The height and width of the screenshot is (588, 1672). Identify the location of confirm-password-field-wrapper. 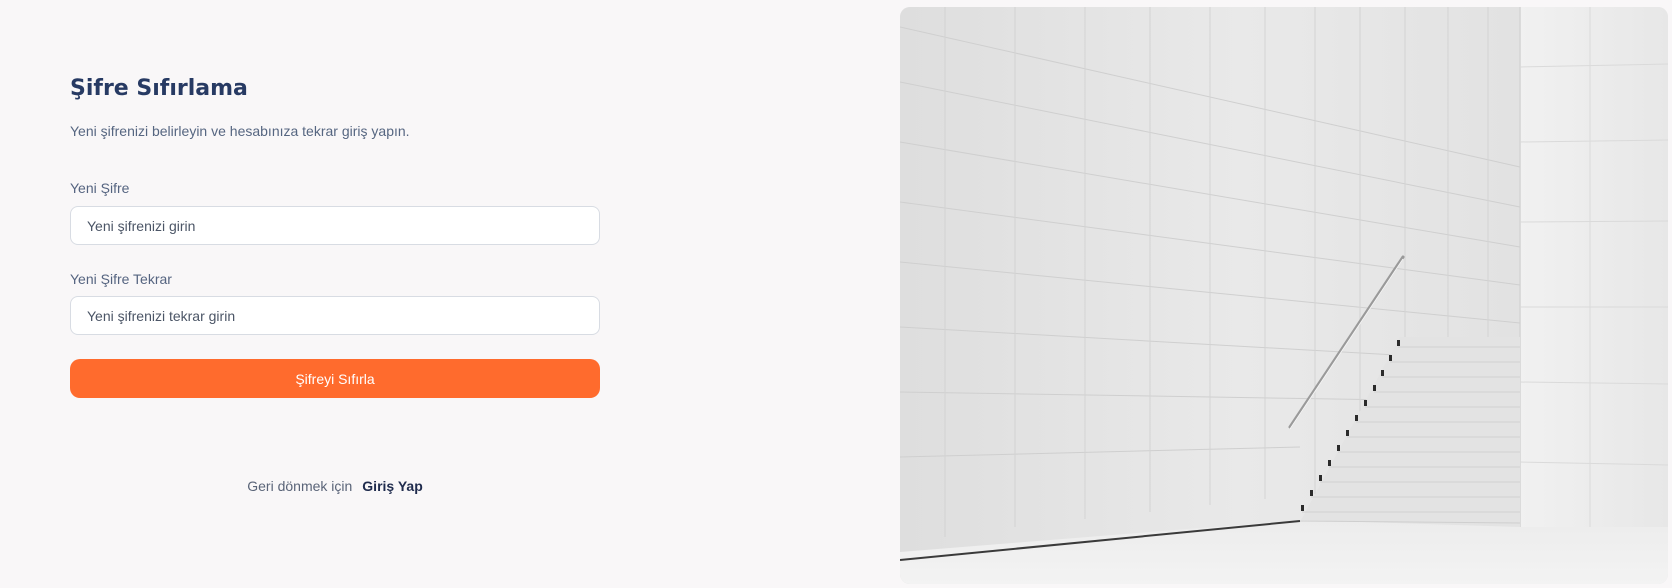
(335, 315).